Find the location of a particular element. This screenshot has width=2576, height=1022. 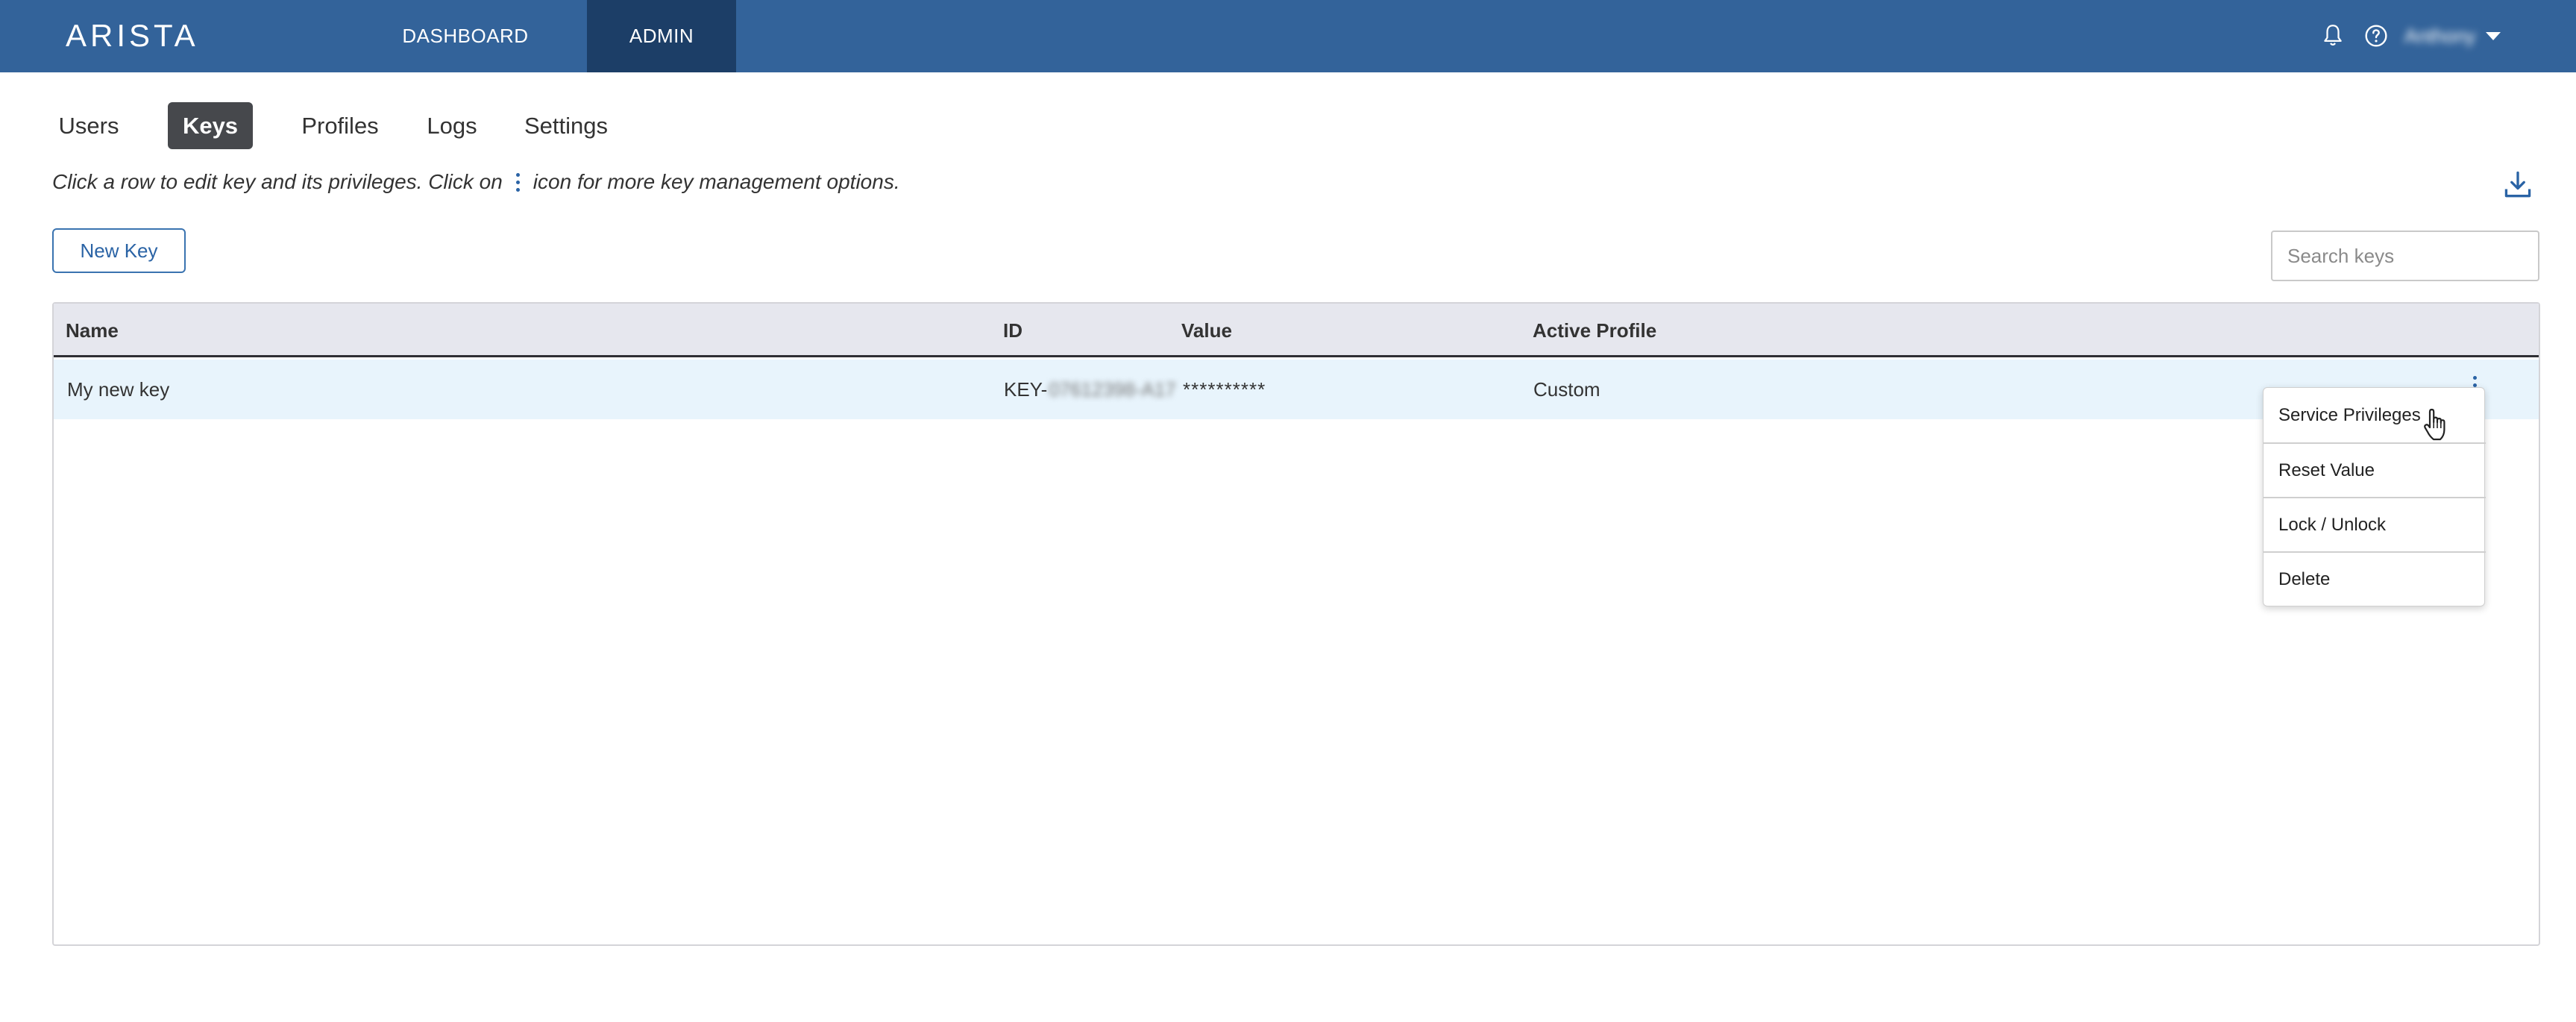

column-header-active-profile: Active Profile is located at coordinates (1595, 330).